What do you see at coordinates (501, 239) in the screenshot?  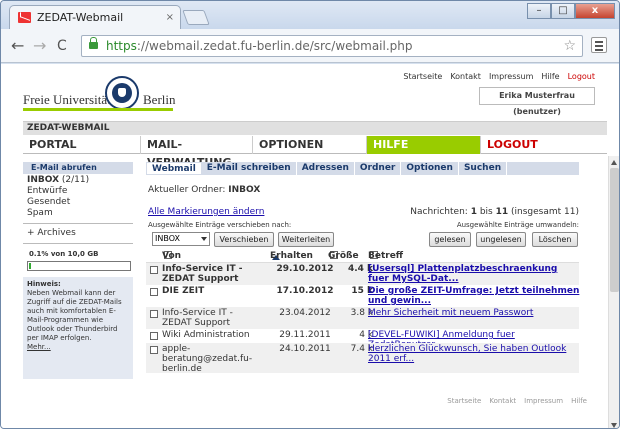 I see `mark-unread-button: ungelesen` at bounding box center [501, 239].